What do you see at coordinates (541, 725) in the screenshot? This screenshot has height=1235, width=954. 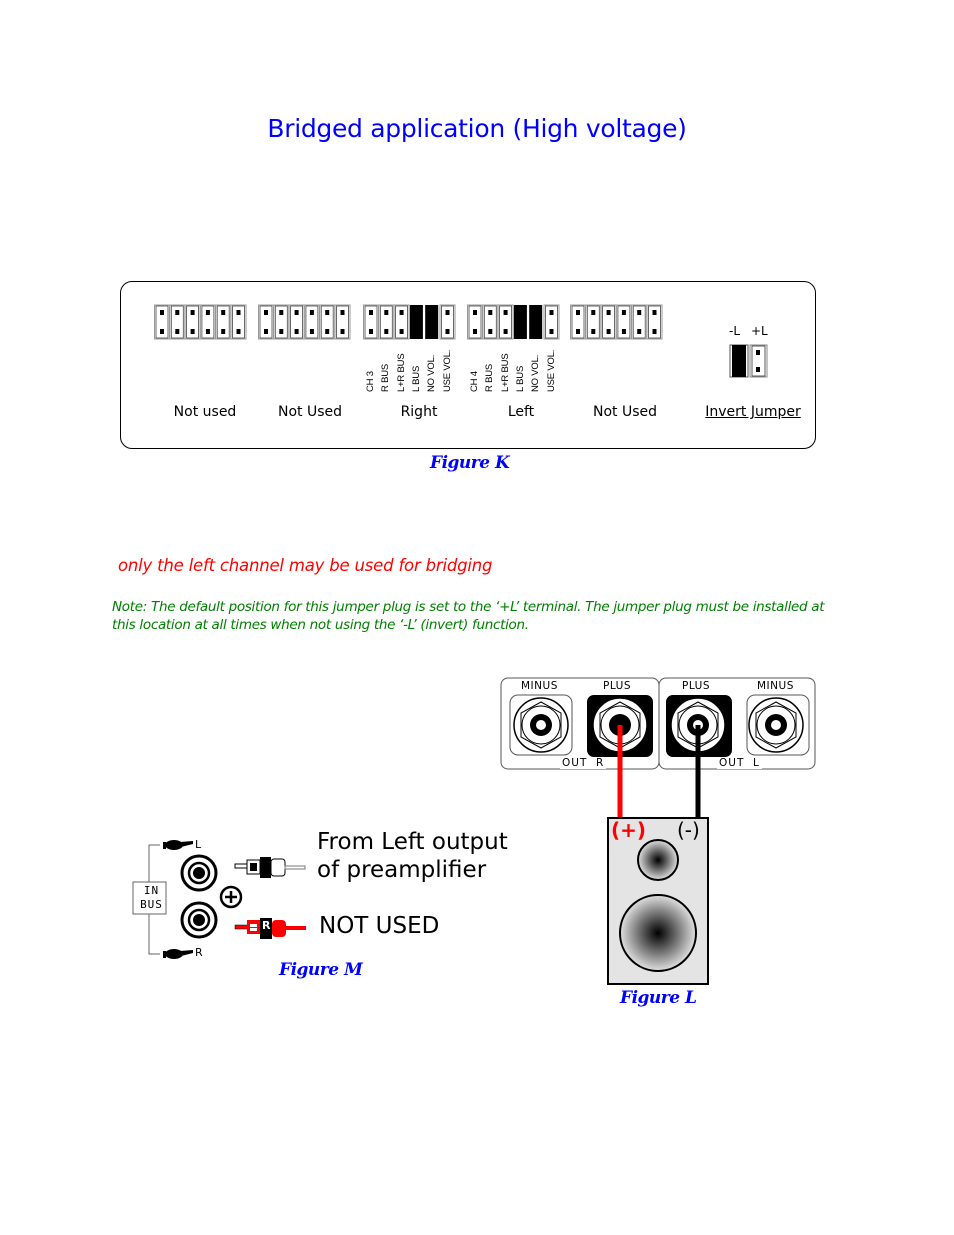 I see `binding-post-r-minus` at bounding box center [541, 725].